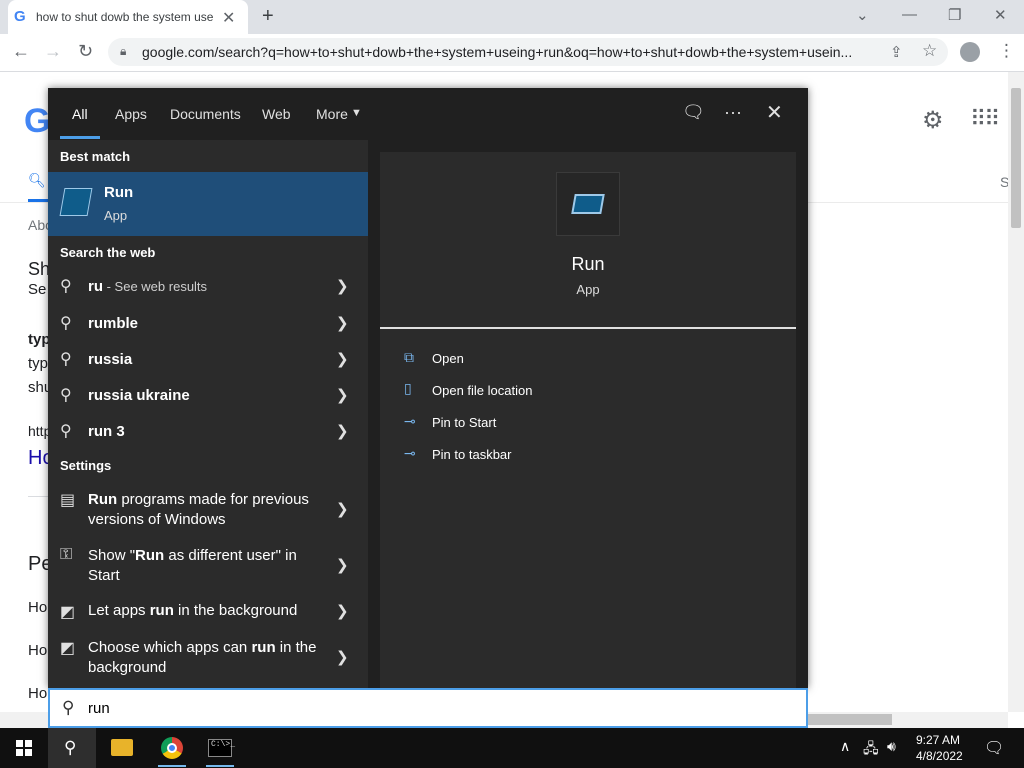 This screenshot has width=1024, height=768. What do you see at coordinates (38, 496) in the screenshot?
I see `divider` at bounding box center [38, 496].